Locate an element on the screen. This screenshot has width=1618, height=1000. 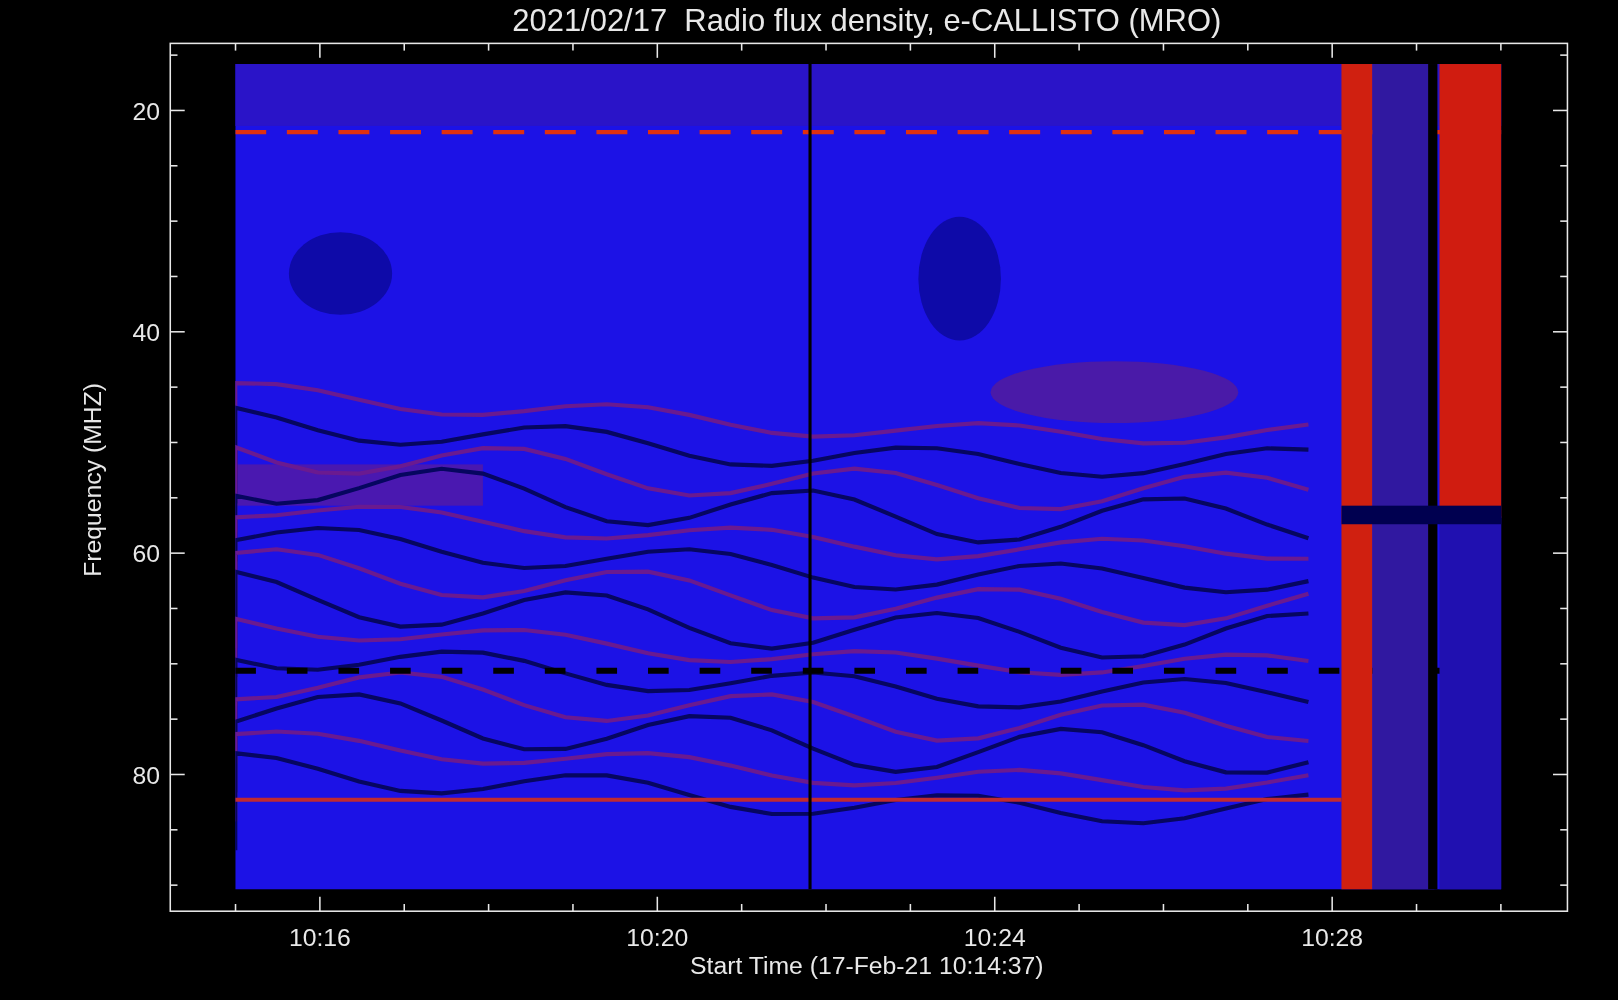
y-tick-label: 60 is located at coordinates (146, 554).